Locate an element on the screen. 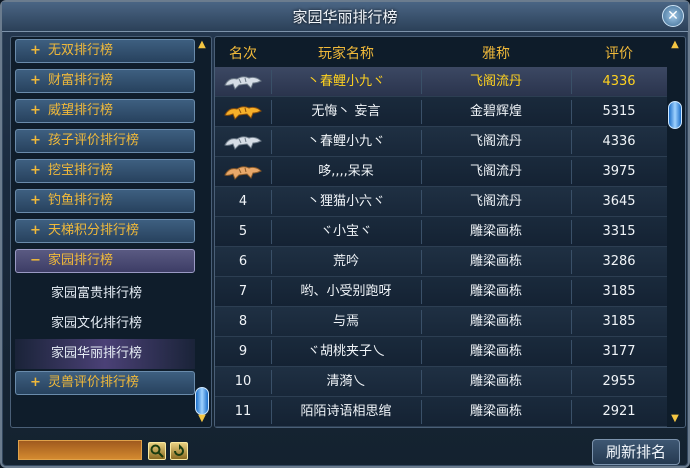 This screenshot has height=468, width=690. category-label: 天梯积分排行榜 is located at coordinates (94, 230).